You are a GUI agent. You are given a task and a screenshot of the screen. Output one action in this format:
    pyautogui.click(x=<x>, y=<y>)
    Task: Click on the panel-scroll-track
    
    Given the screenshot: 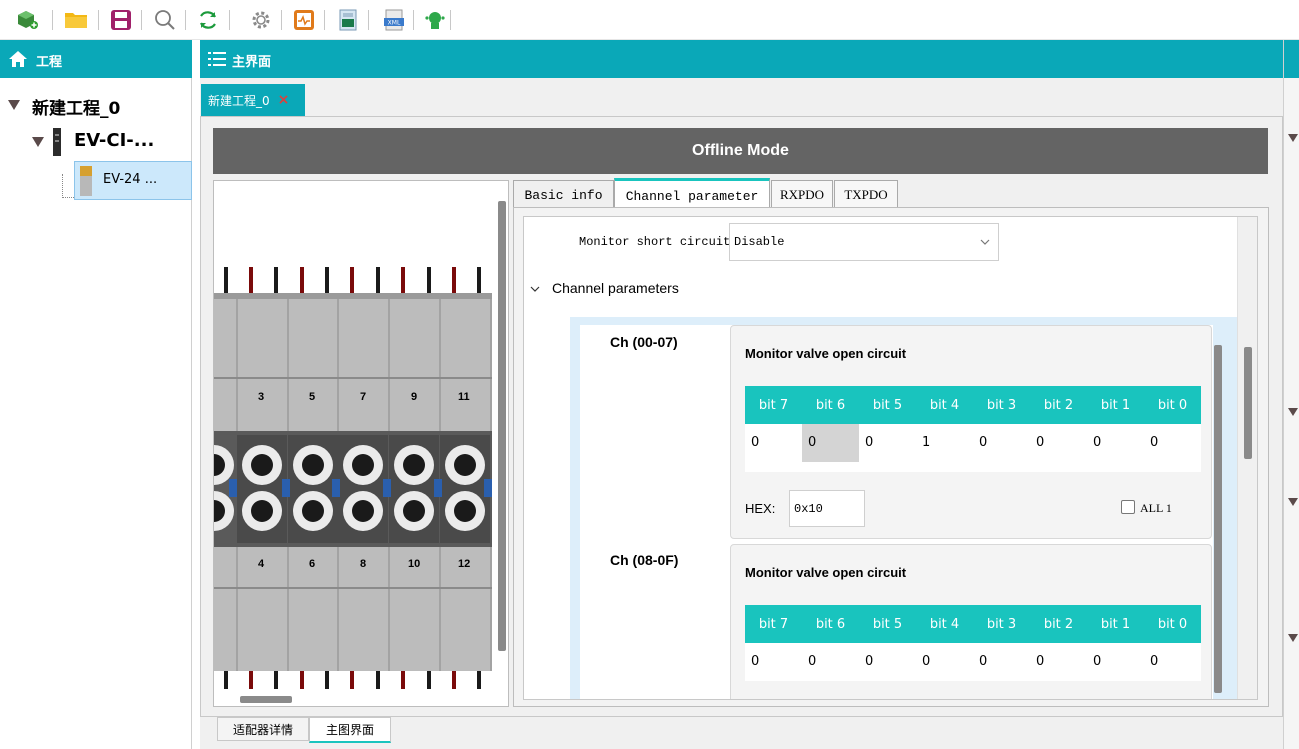 What is the action you would take?
    pyautogui.click(x=1247, y=458)
    